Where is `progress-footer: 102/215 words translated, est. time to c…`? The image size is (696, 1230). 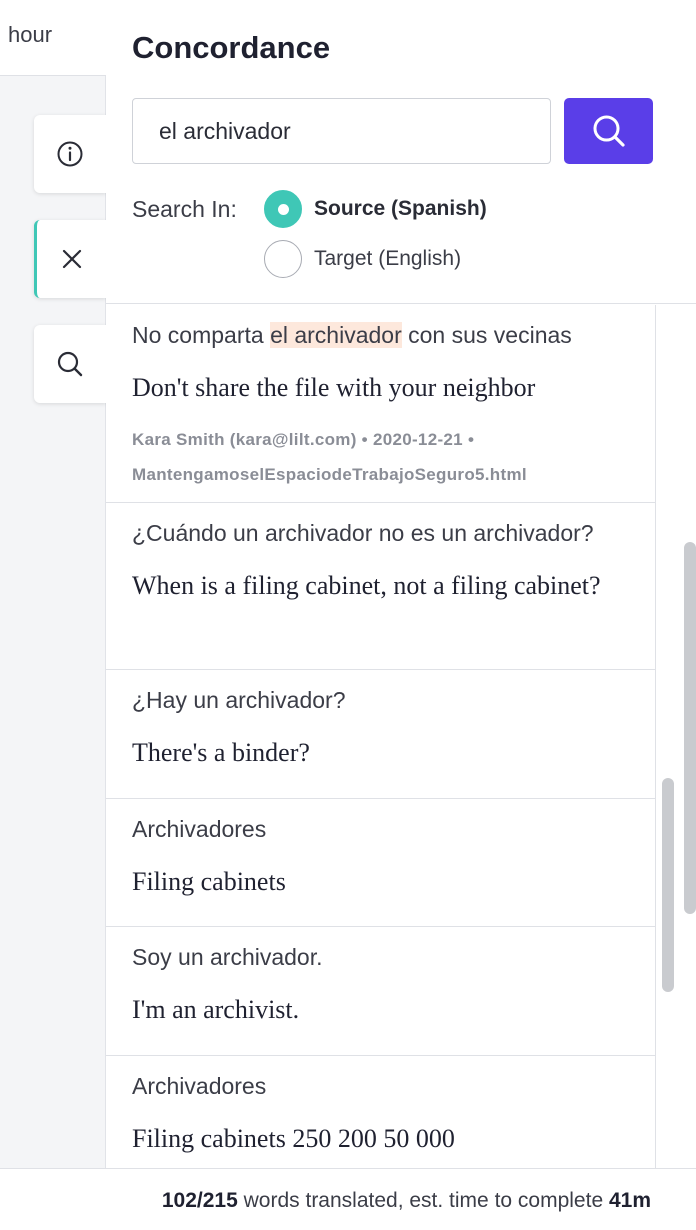
progress-footer: 102/215 words translated, est. time to c… is located at coordinates (348, 1199).